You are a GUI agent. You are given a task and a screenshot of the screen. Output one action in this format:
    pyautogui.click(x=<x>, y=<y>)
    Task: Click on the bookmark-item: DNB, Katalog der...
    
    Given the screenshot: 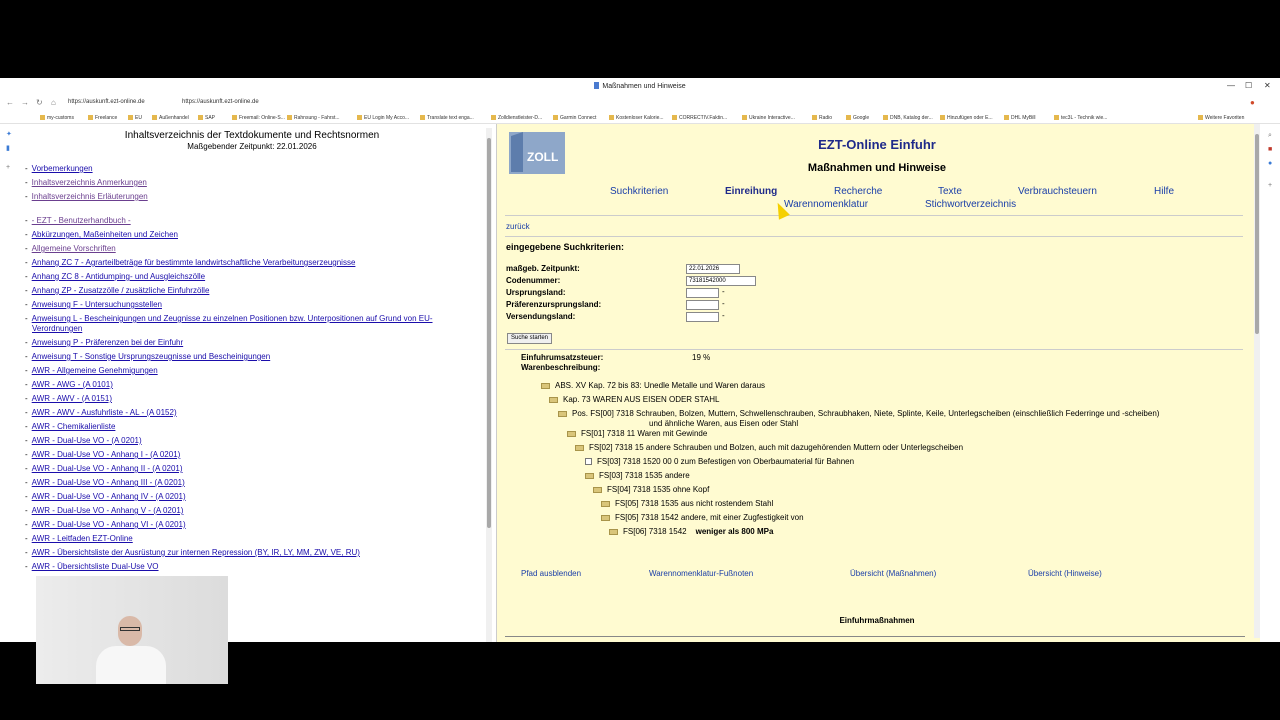 What is the action you would take?
    pyautogui.click(x=908, y=118)
    